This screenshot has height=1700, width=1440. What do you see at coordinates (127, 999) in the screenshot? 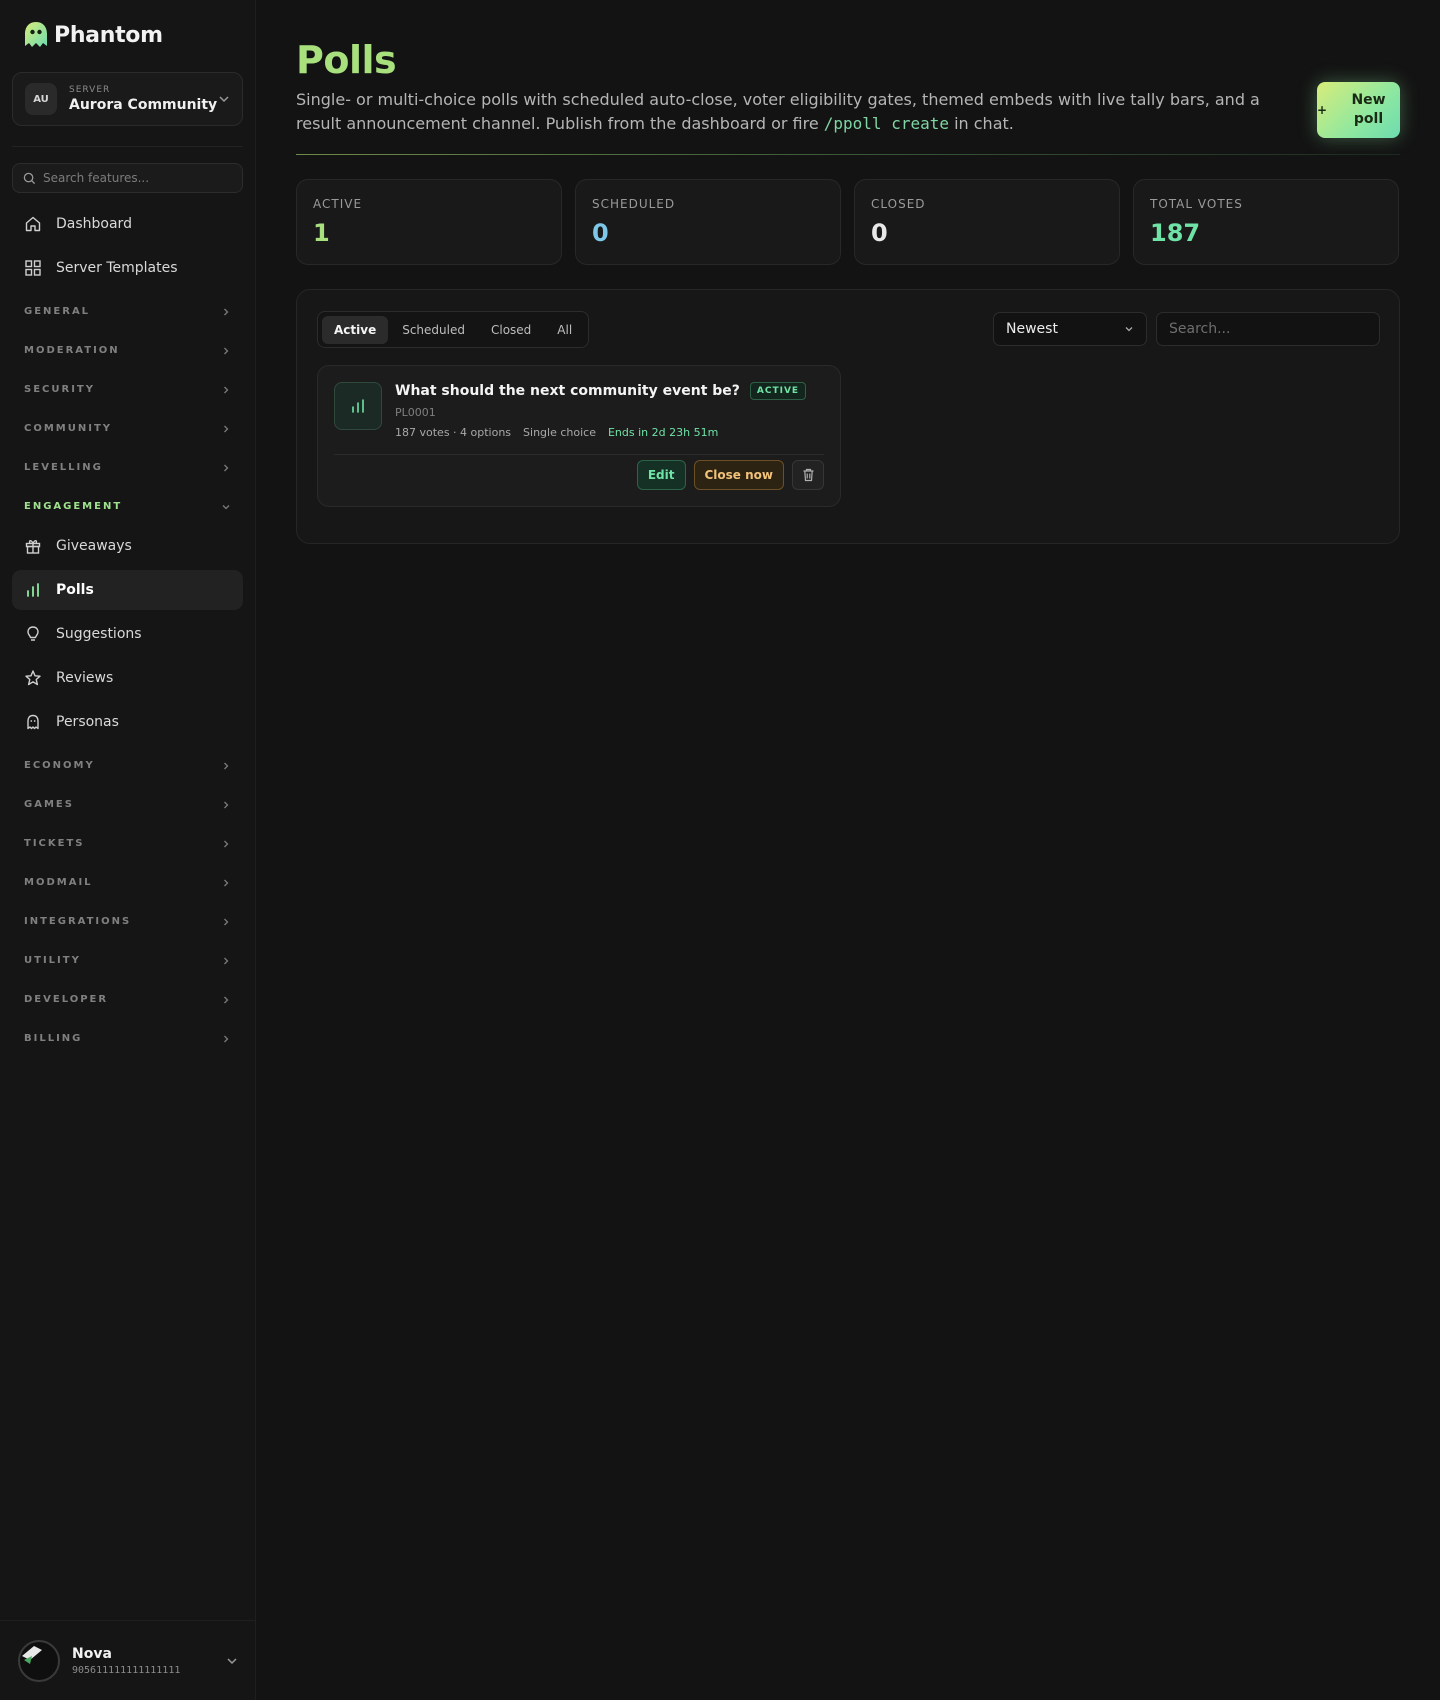
I see `nav-section-developer: DEVELOPER` at bounding box center [127, 999].